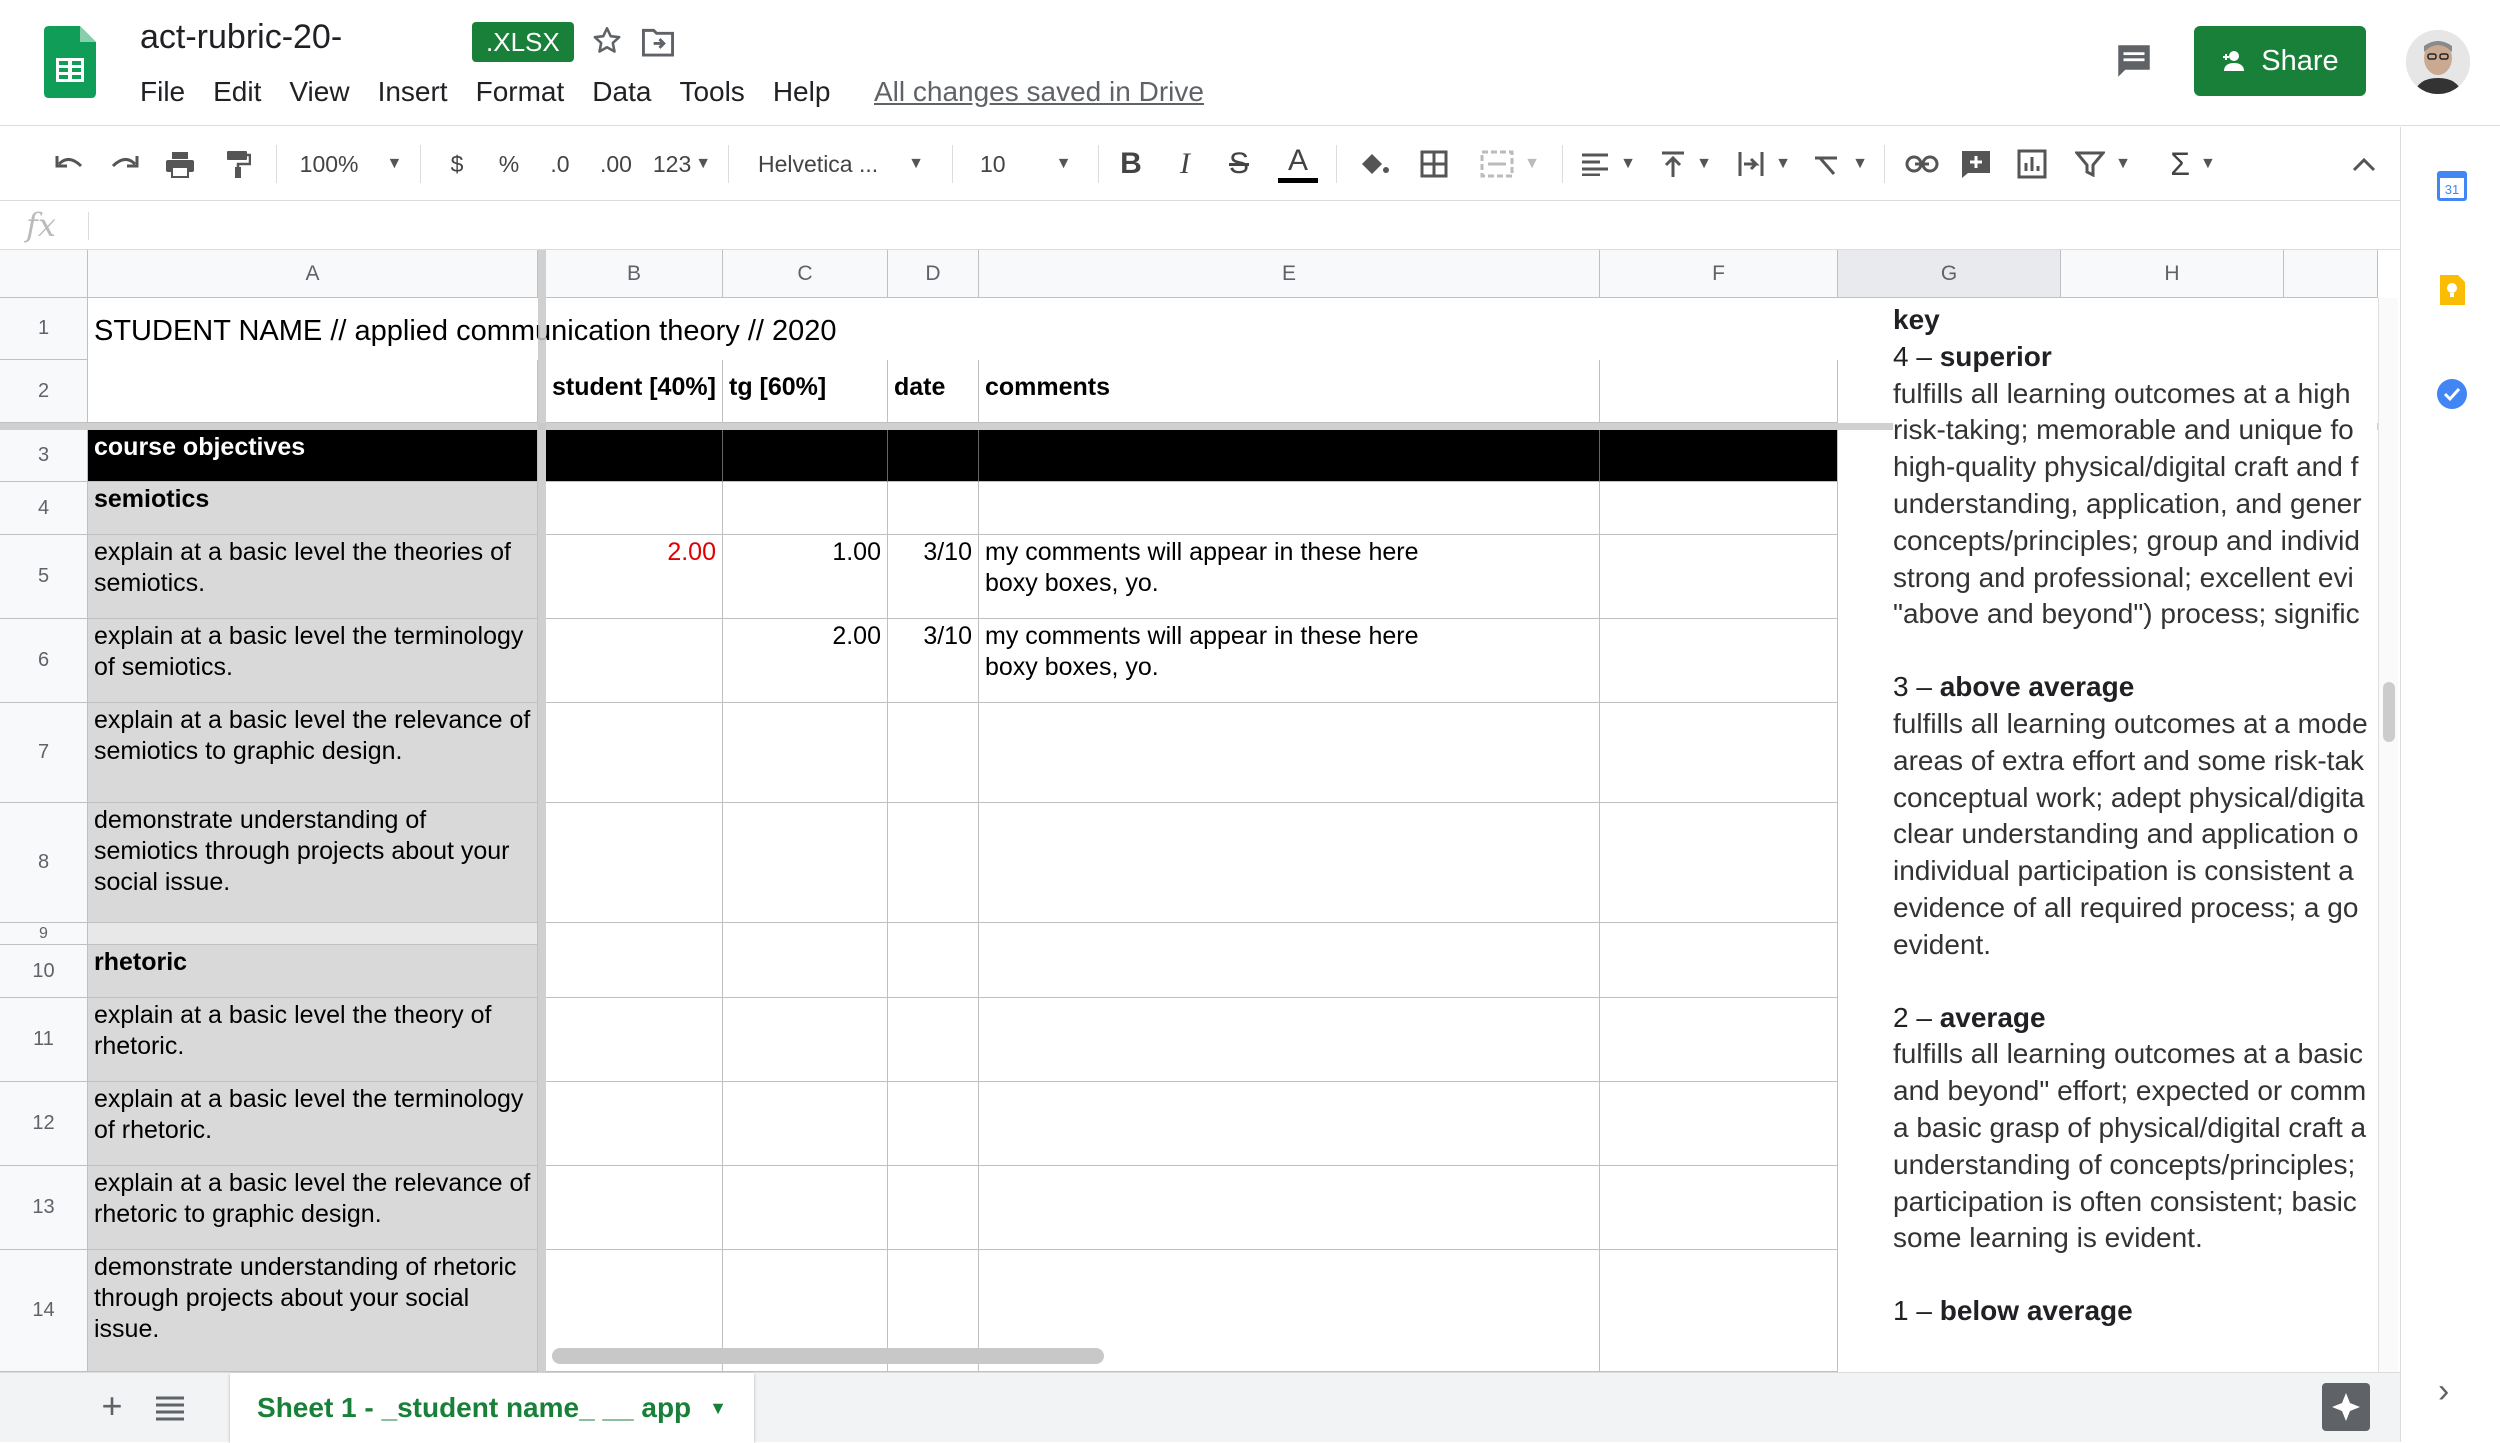 This screenshot has height=1443, width=2500. I want to click on row-header-14: 14, so click(44, 1311).